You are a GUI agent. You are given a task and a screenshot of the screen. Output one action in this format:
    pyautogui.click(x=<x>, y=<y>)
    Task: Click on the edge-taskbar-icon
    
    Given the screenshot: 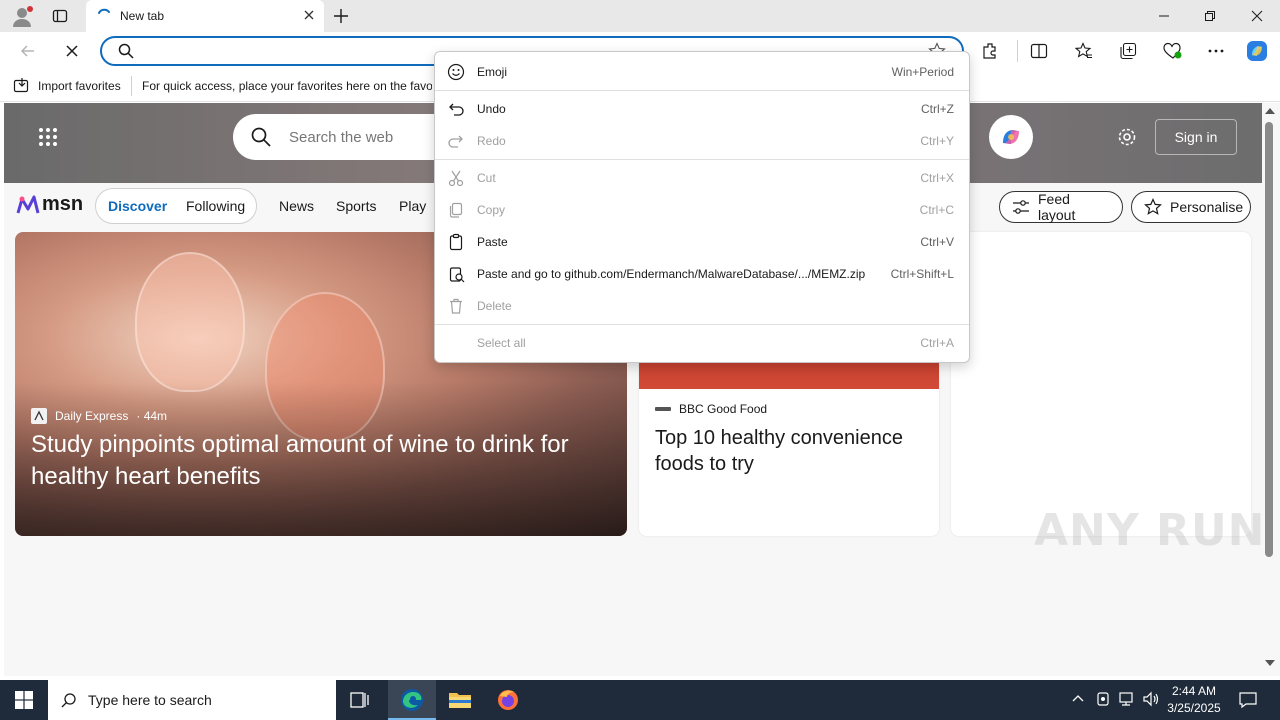 What is the action you would take?
    pyautogui.click(x=412, y=700)
    